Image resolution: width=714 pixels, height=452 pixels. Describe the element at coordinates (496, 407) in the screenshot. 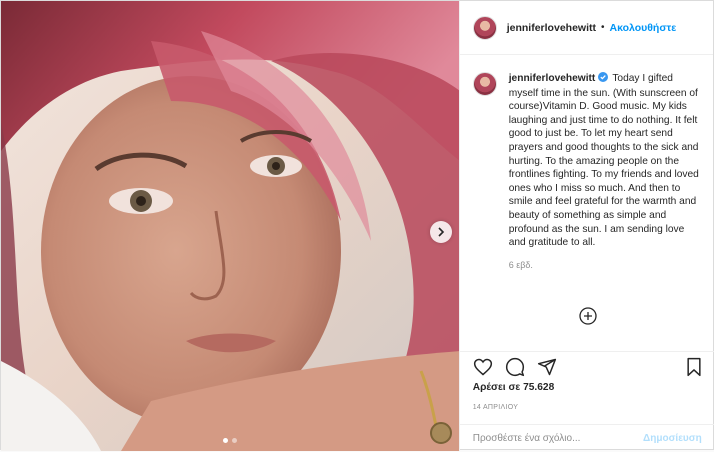

I see `post-date: 14 ΑΠΡΙΛΙΟΥ` at that location.